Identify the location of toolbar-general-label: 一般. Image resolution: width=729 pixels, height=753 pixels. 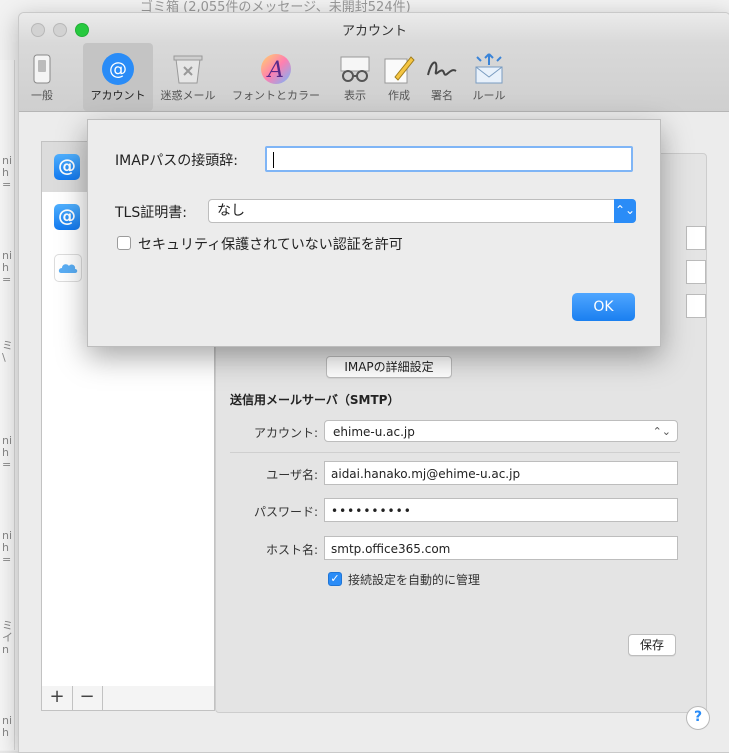
(42, 95).